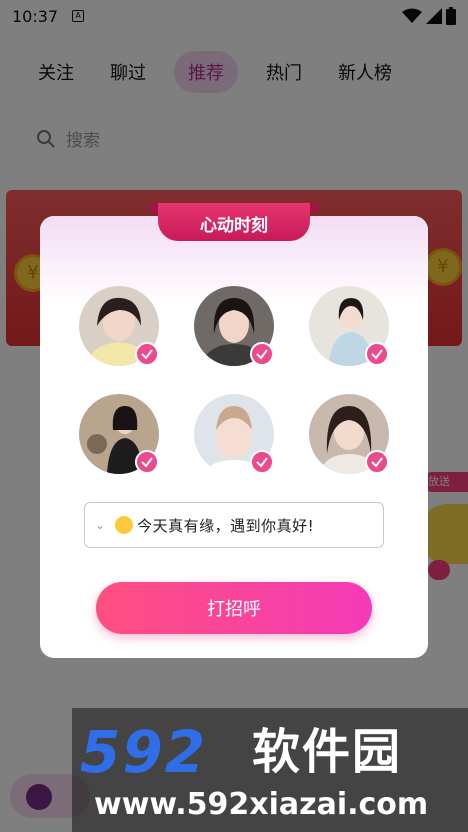 This screenshot has width=468, height=832. Describe the element at coordinates (234, 226) in the screenshot. I see `modal-title: 心动时刻` at that location.